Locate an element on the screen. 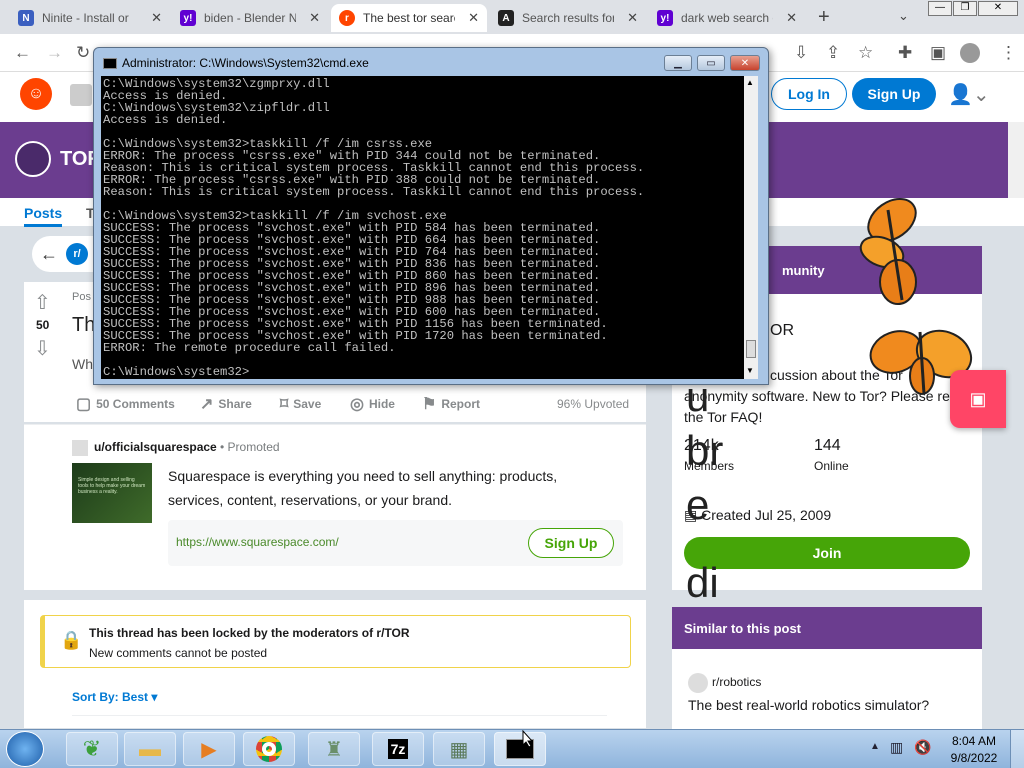 The height and width of the screenshot is (768, 1024). profile-avatar-icon is located at coordinates (970, 53).